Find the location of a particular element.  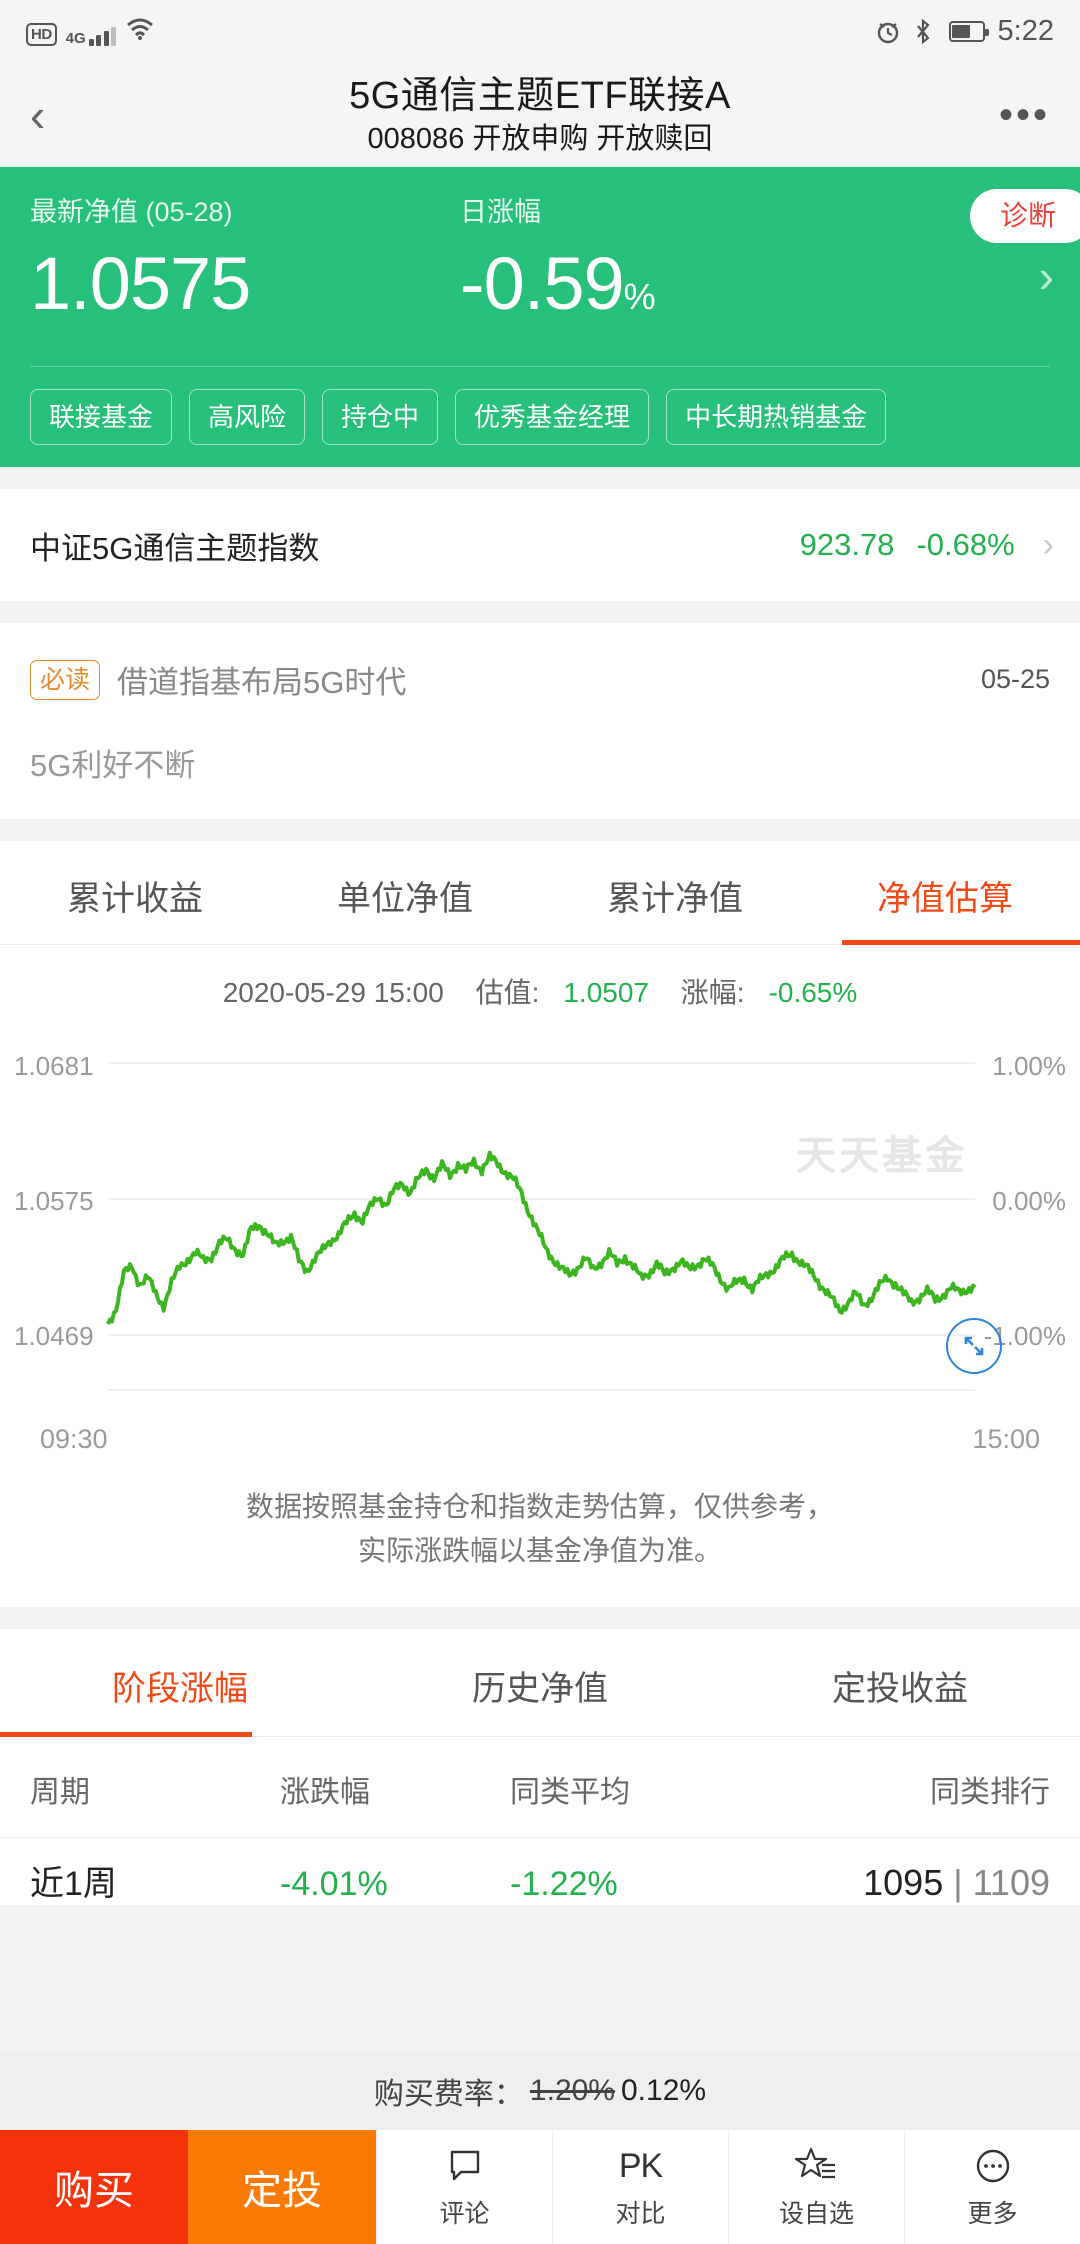

fund-tag: 联接基金 is located at coordinates (101, 417).